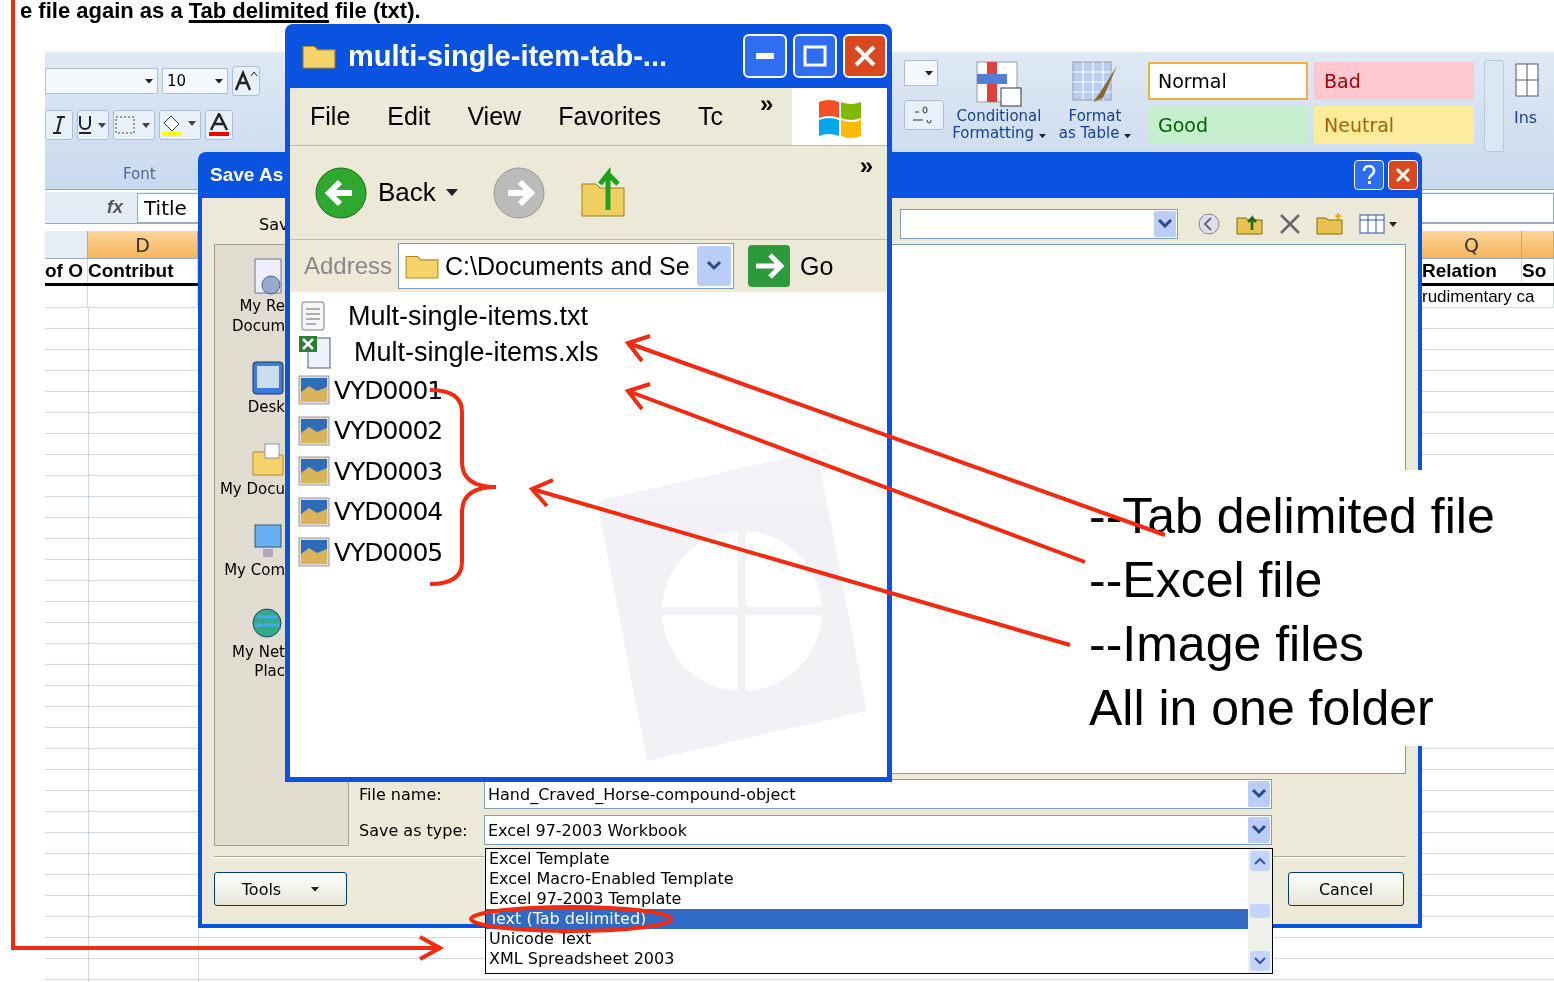 This screenshot has height=982, width=1554. What do you see at coordinates (999, 84) in the screenshot?
I see `conditional-formatting-icon` at bounding box center [999, 84].